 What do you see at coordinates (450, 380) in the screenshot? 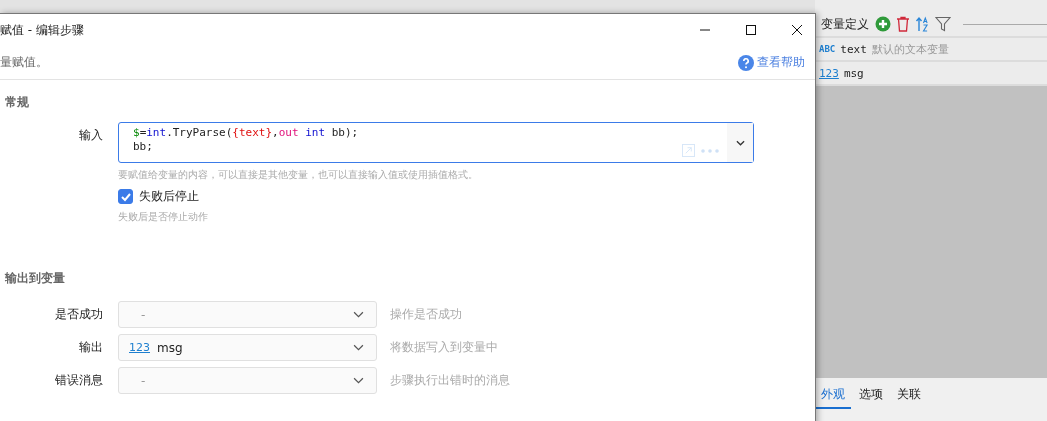
I see `field-hint: 步骤执行出错时的消息` at bounding box center [450, 380].